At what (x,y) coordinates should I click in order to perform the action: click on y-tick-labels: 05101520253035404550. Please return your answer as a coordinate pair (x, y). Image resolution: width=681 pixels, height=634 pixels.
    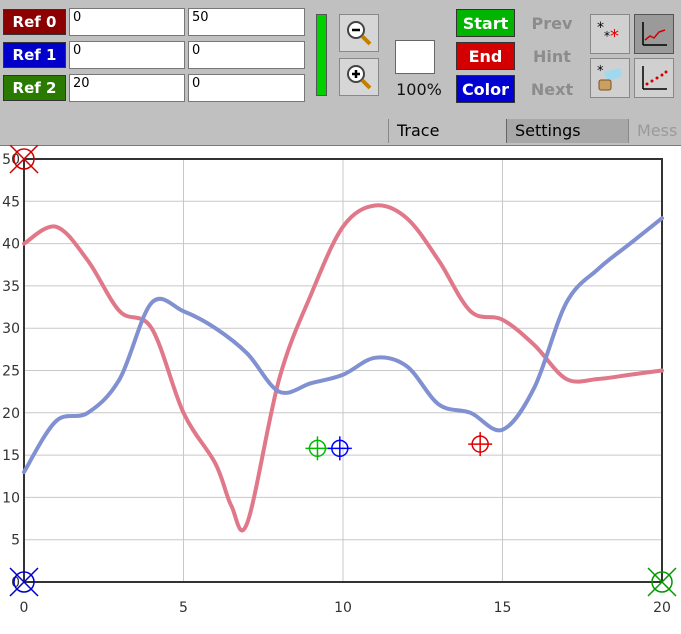
    Looking at the image, I should click on (11, 371).